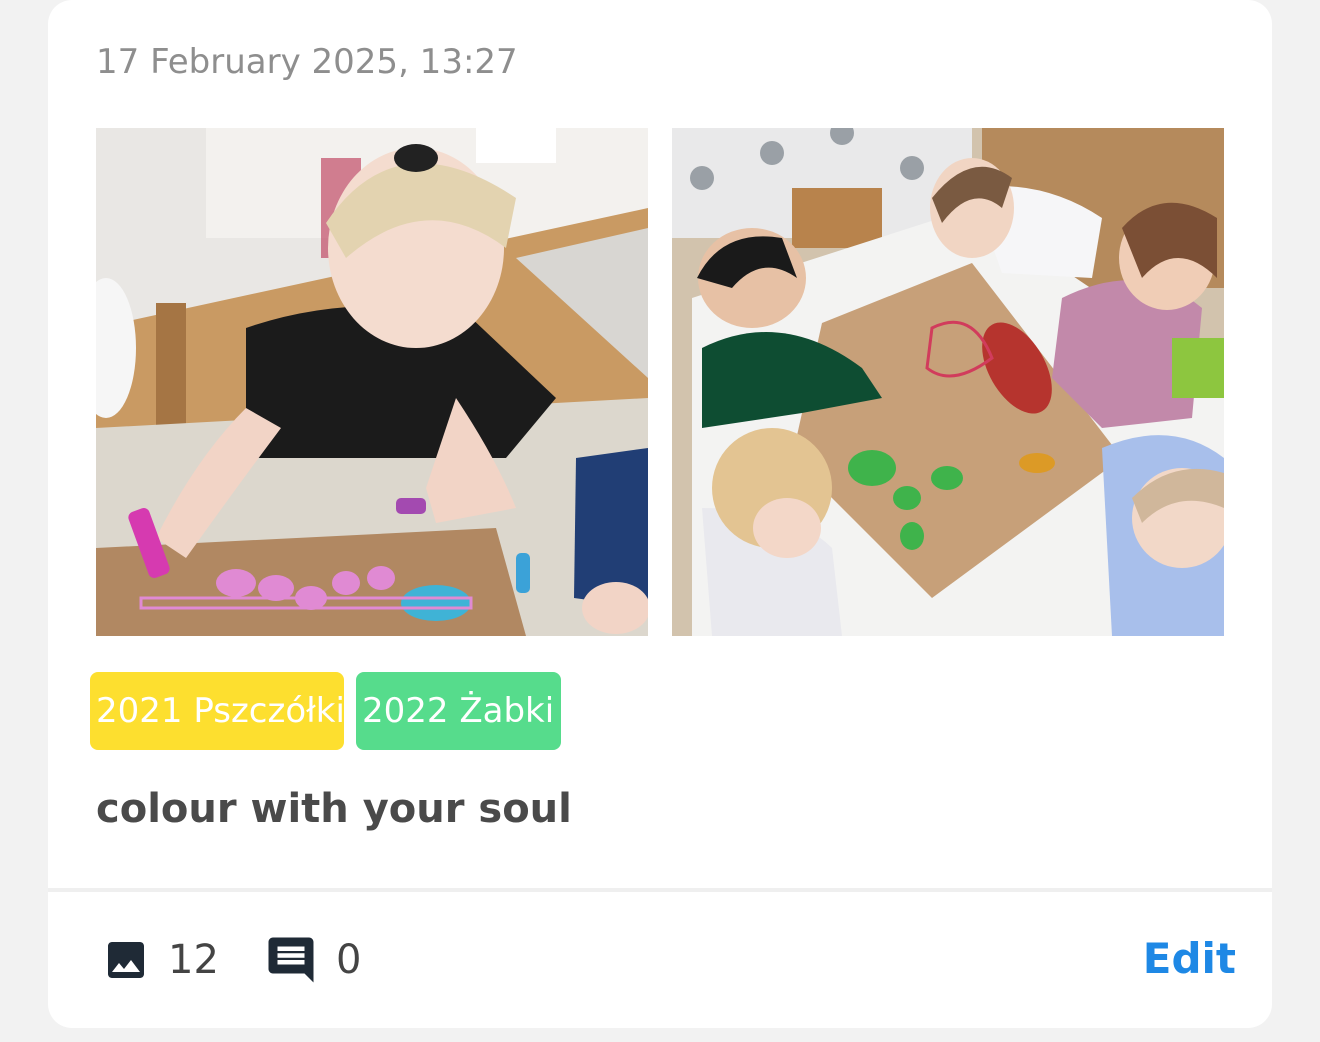  Describe the element at coordinates (126, 960) in the screenshot. I see `image-icon` at that location.